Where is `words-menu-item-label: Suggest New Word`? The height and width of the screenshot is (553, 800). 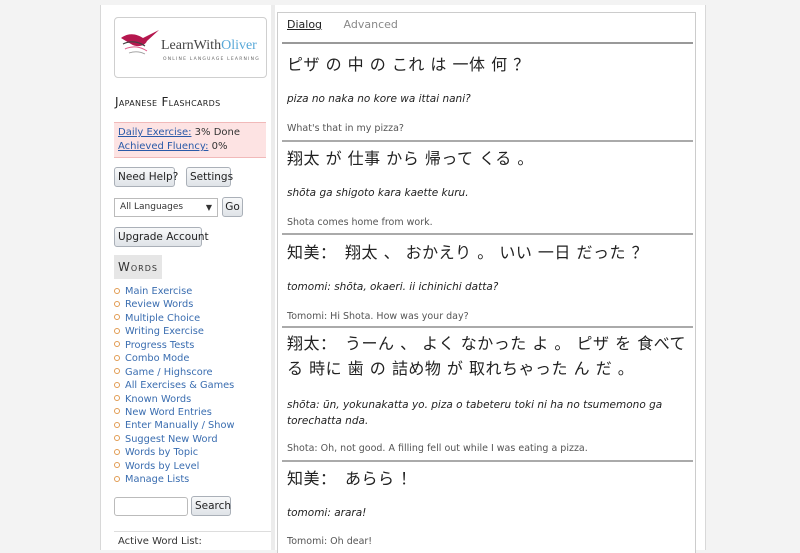
words-menu-item-label: Suggest New Word is located at coordinates (171, 439).